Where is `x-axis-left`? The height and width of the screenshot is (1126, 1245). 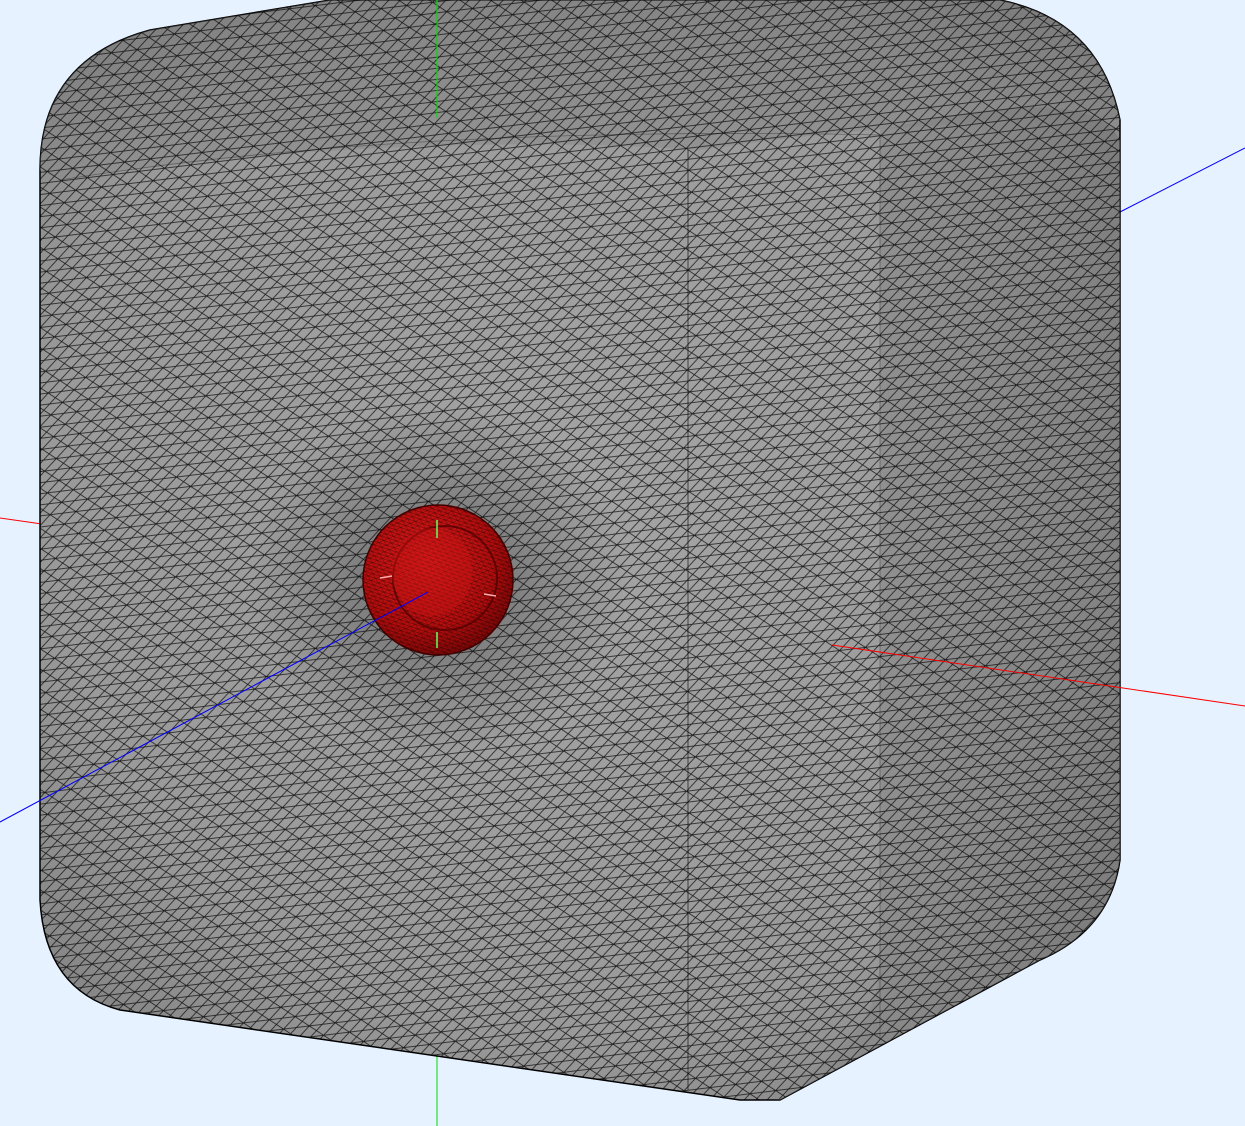
x-axis-left is located at coordinates (21, 521).